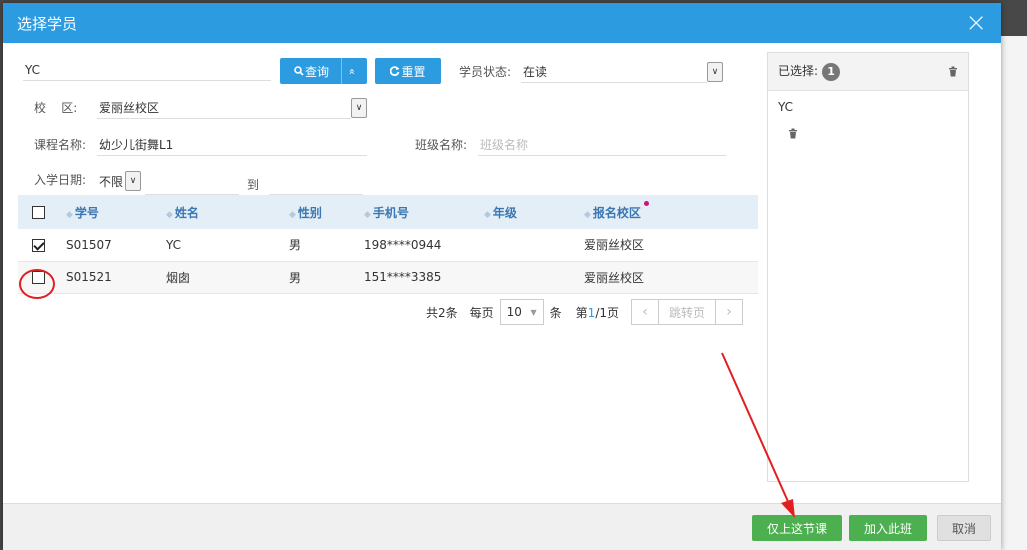  I want to click on annotation-arrow, so click(758, 435).